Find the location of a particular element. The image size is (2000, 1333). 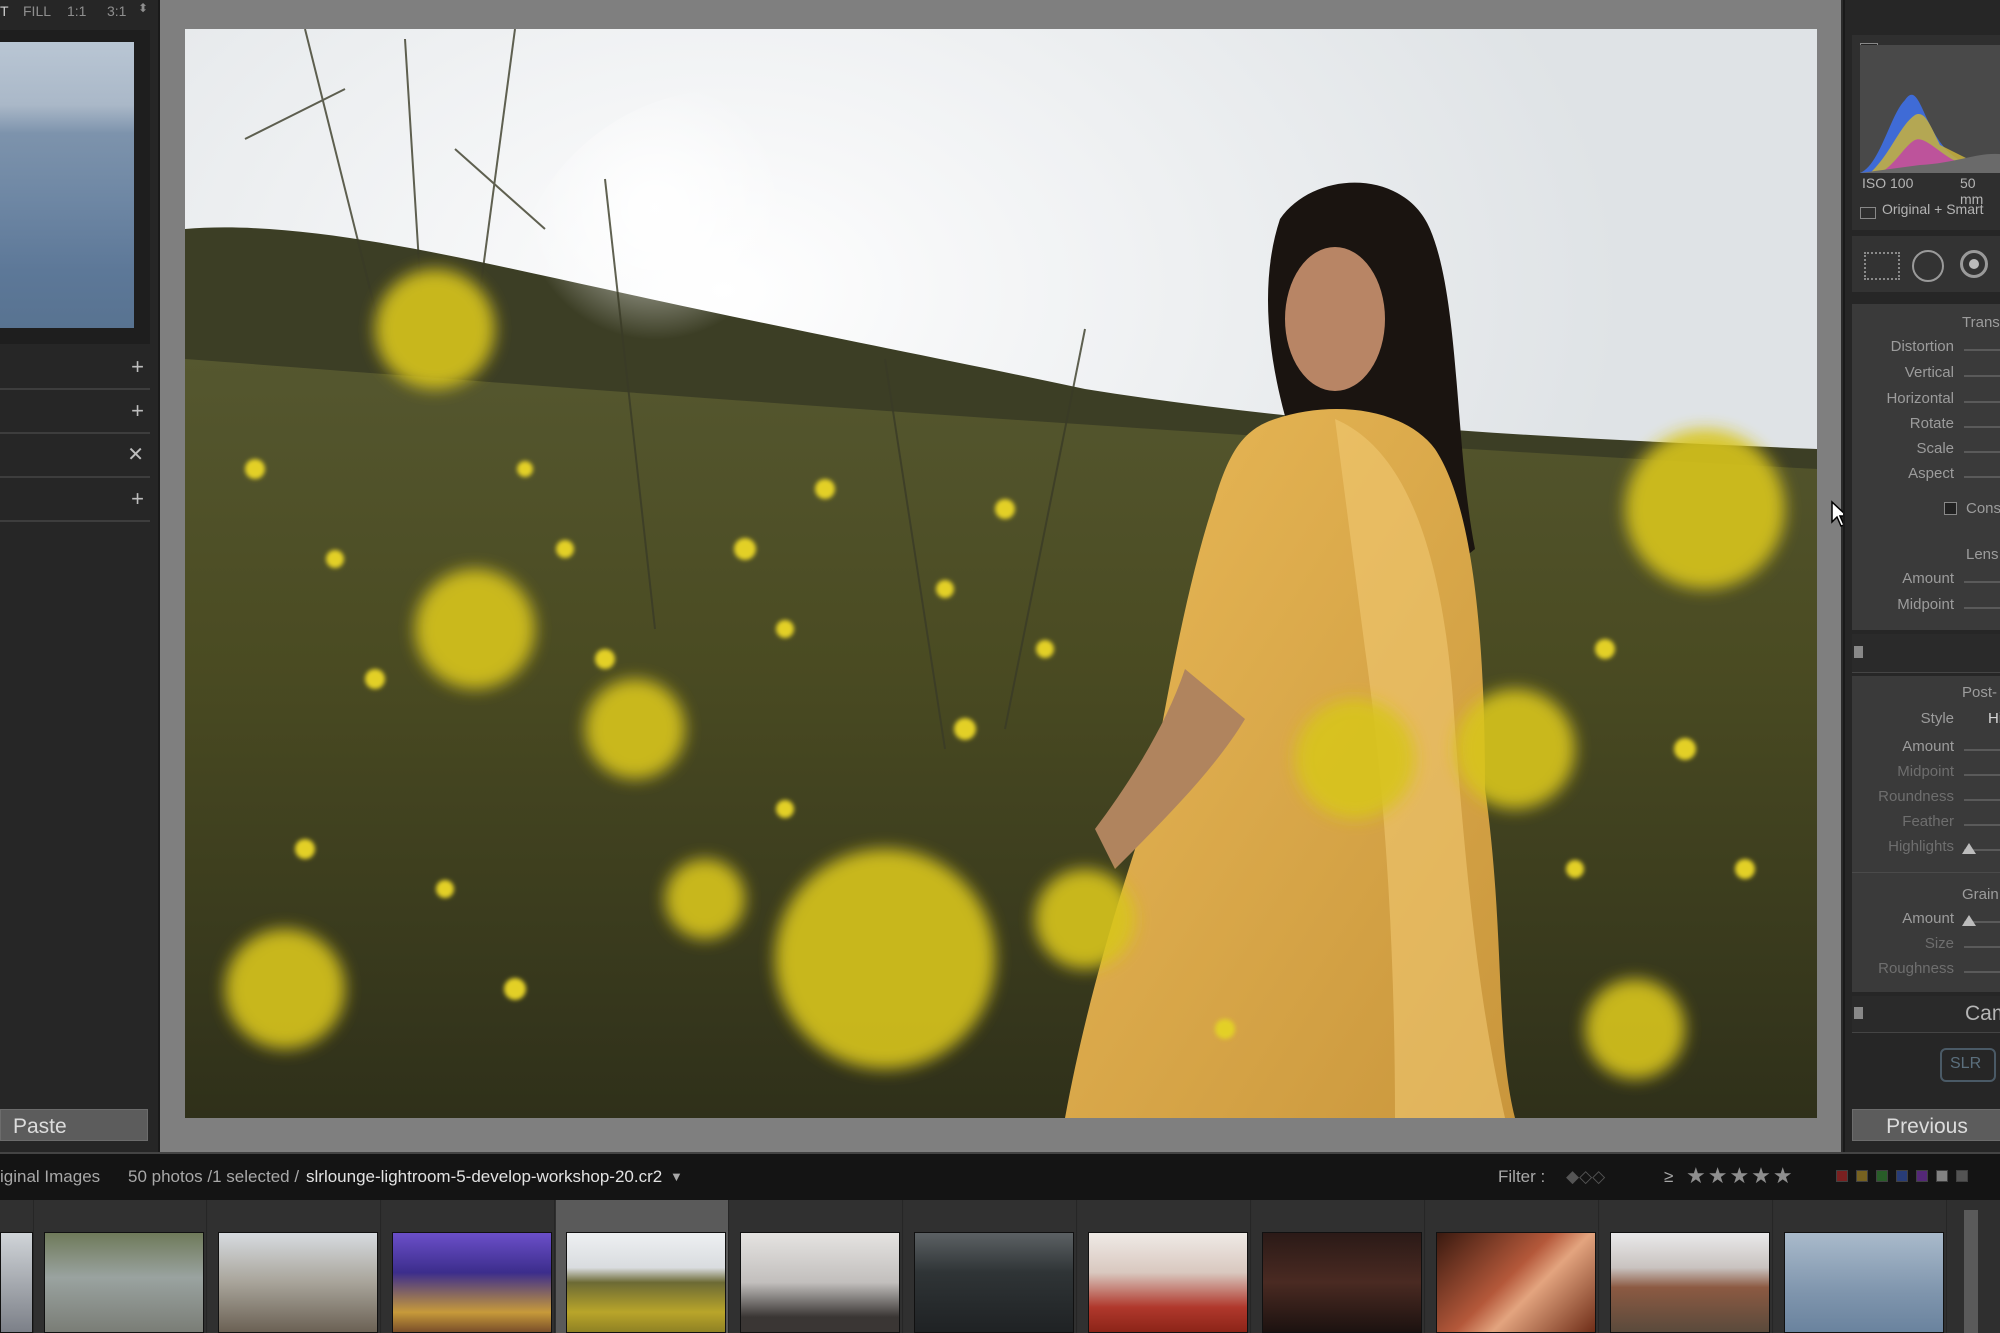

spot-removal-icon is located at coordinates (1928, 266).